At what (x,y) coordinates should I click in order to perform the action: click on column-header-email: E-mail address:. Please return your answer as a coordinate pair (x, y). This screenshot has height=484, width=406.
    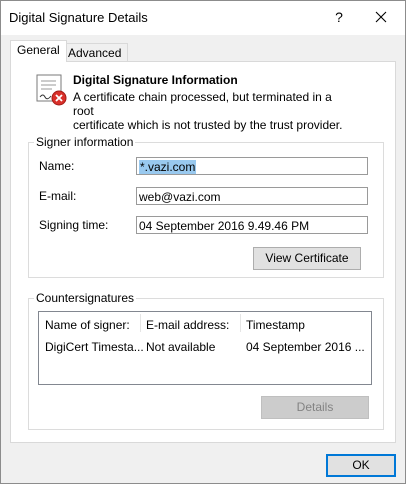
    Looking at the image, I should click on (187, 325).